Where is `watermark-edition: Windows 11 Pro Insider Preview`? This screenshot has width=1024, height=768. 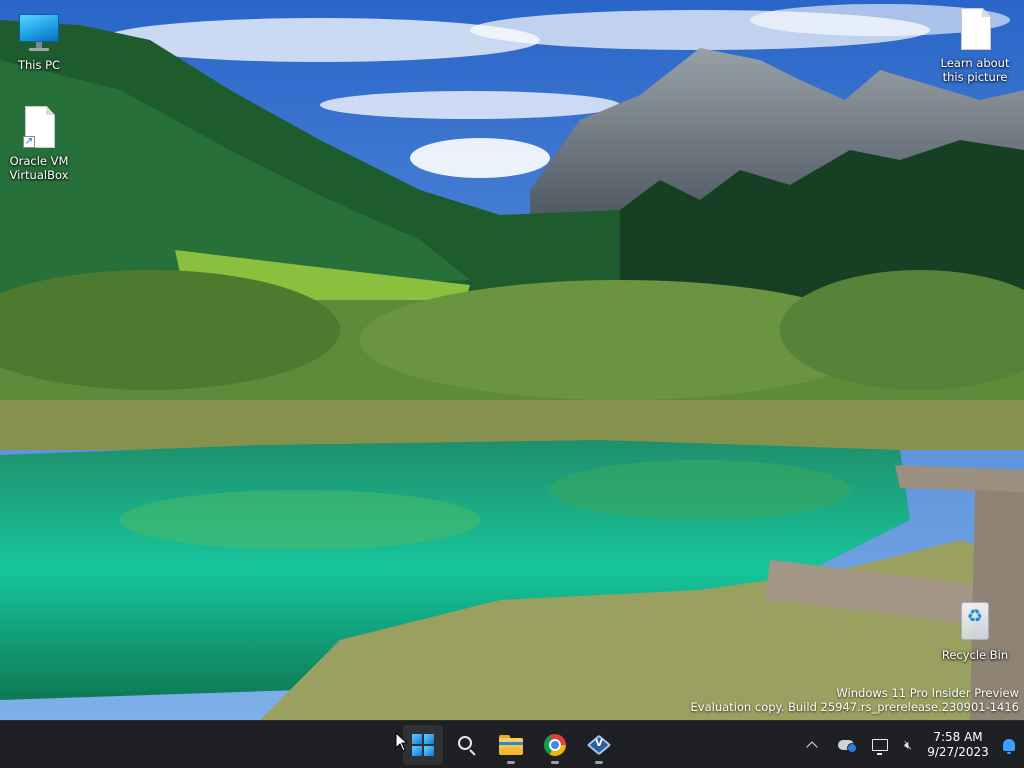 watermark-edition: Windows 11 Pro Insider Preview is located at coordinates (927, 693).